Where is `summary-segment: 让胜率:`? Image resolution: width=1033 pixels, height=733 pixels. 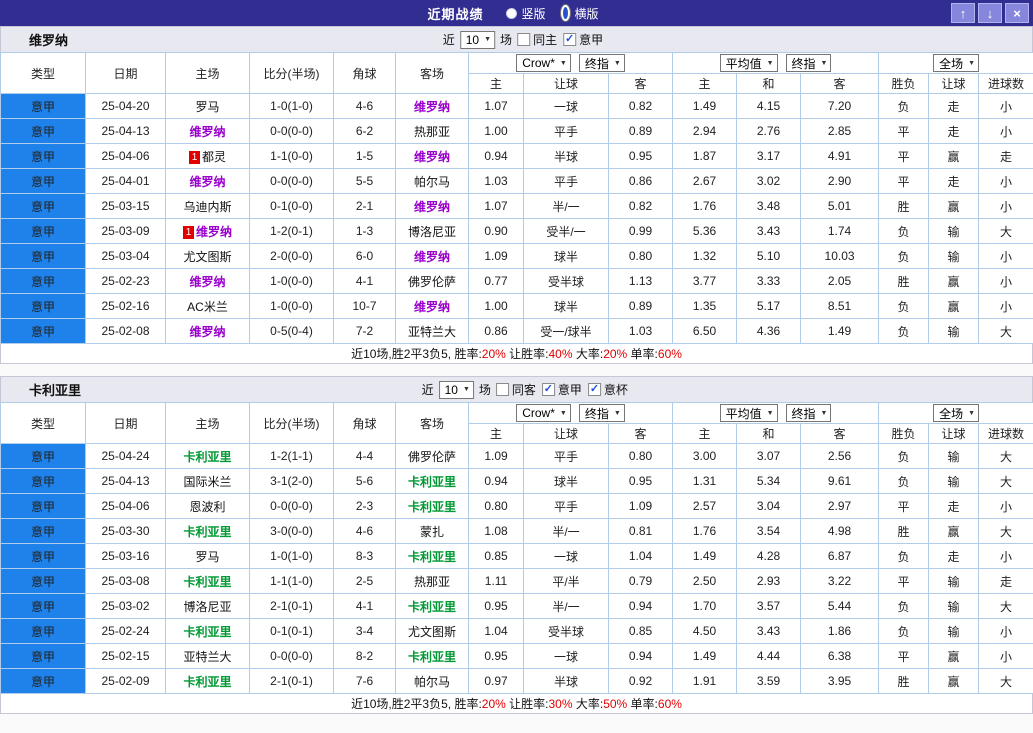 summary-segment: 让胜率: is located at coordinates (527, 704).